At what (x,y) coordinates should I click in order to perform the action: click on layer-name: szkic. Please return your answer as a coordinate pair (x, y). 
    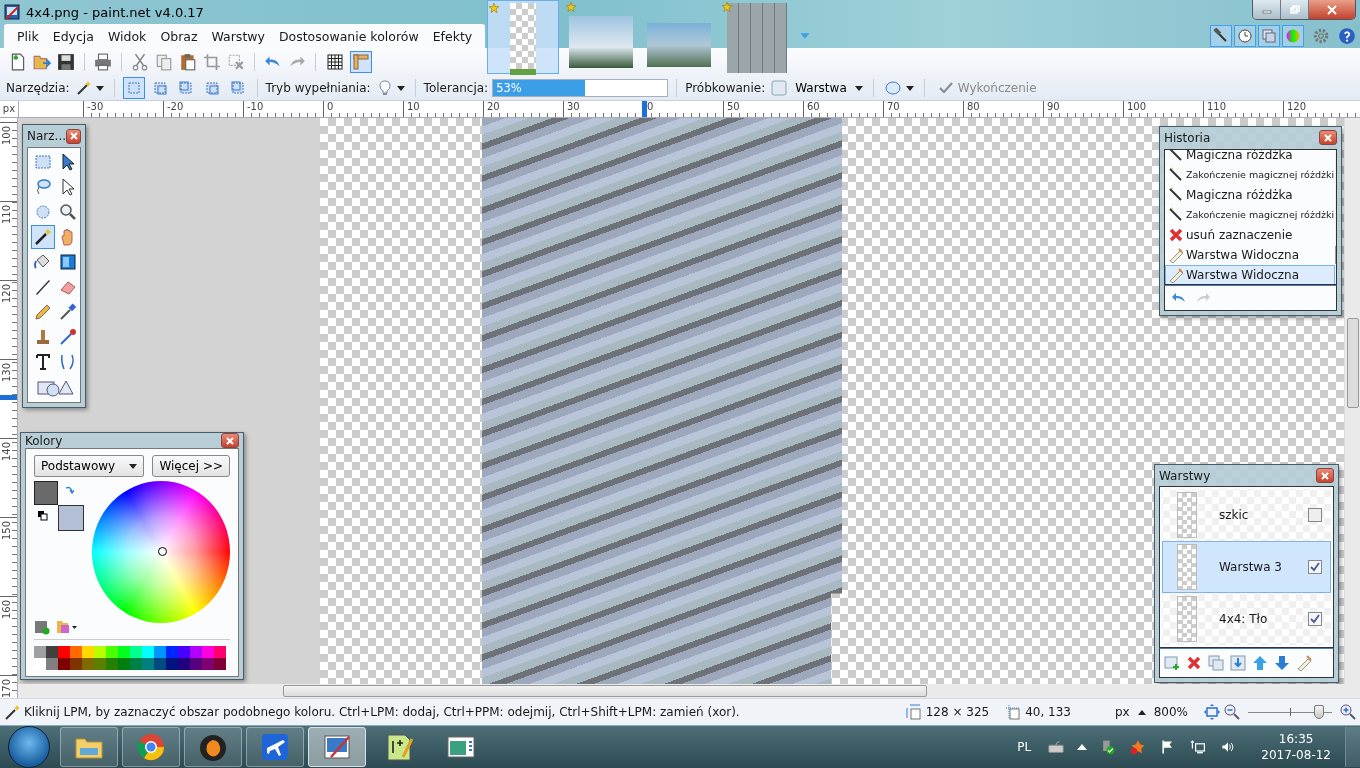
    Looking at the image, I should click on (1234, 515).